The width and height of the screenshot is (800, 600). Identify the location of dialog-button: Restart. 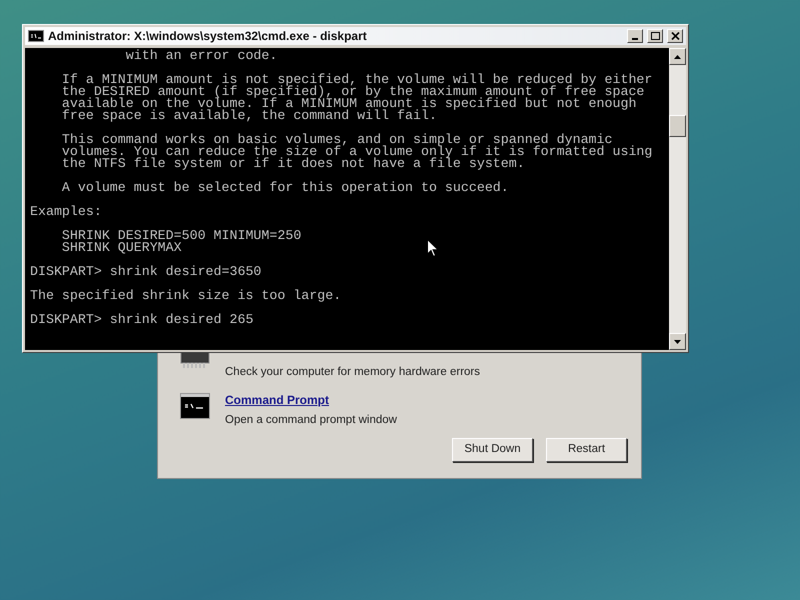
(586, 450).